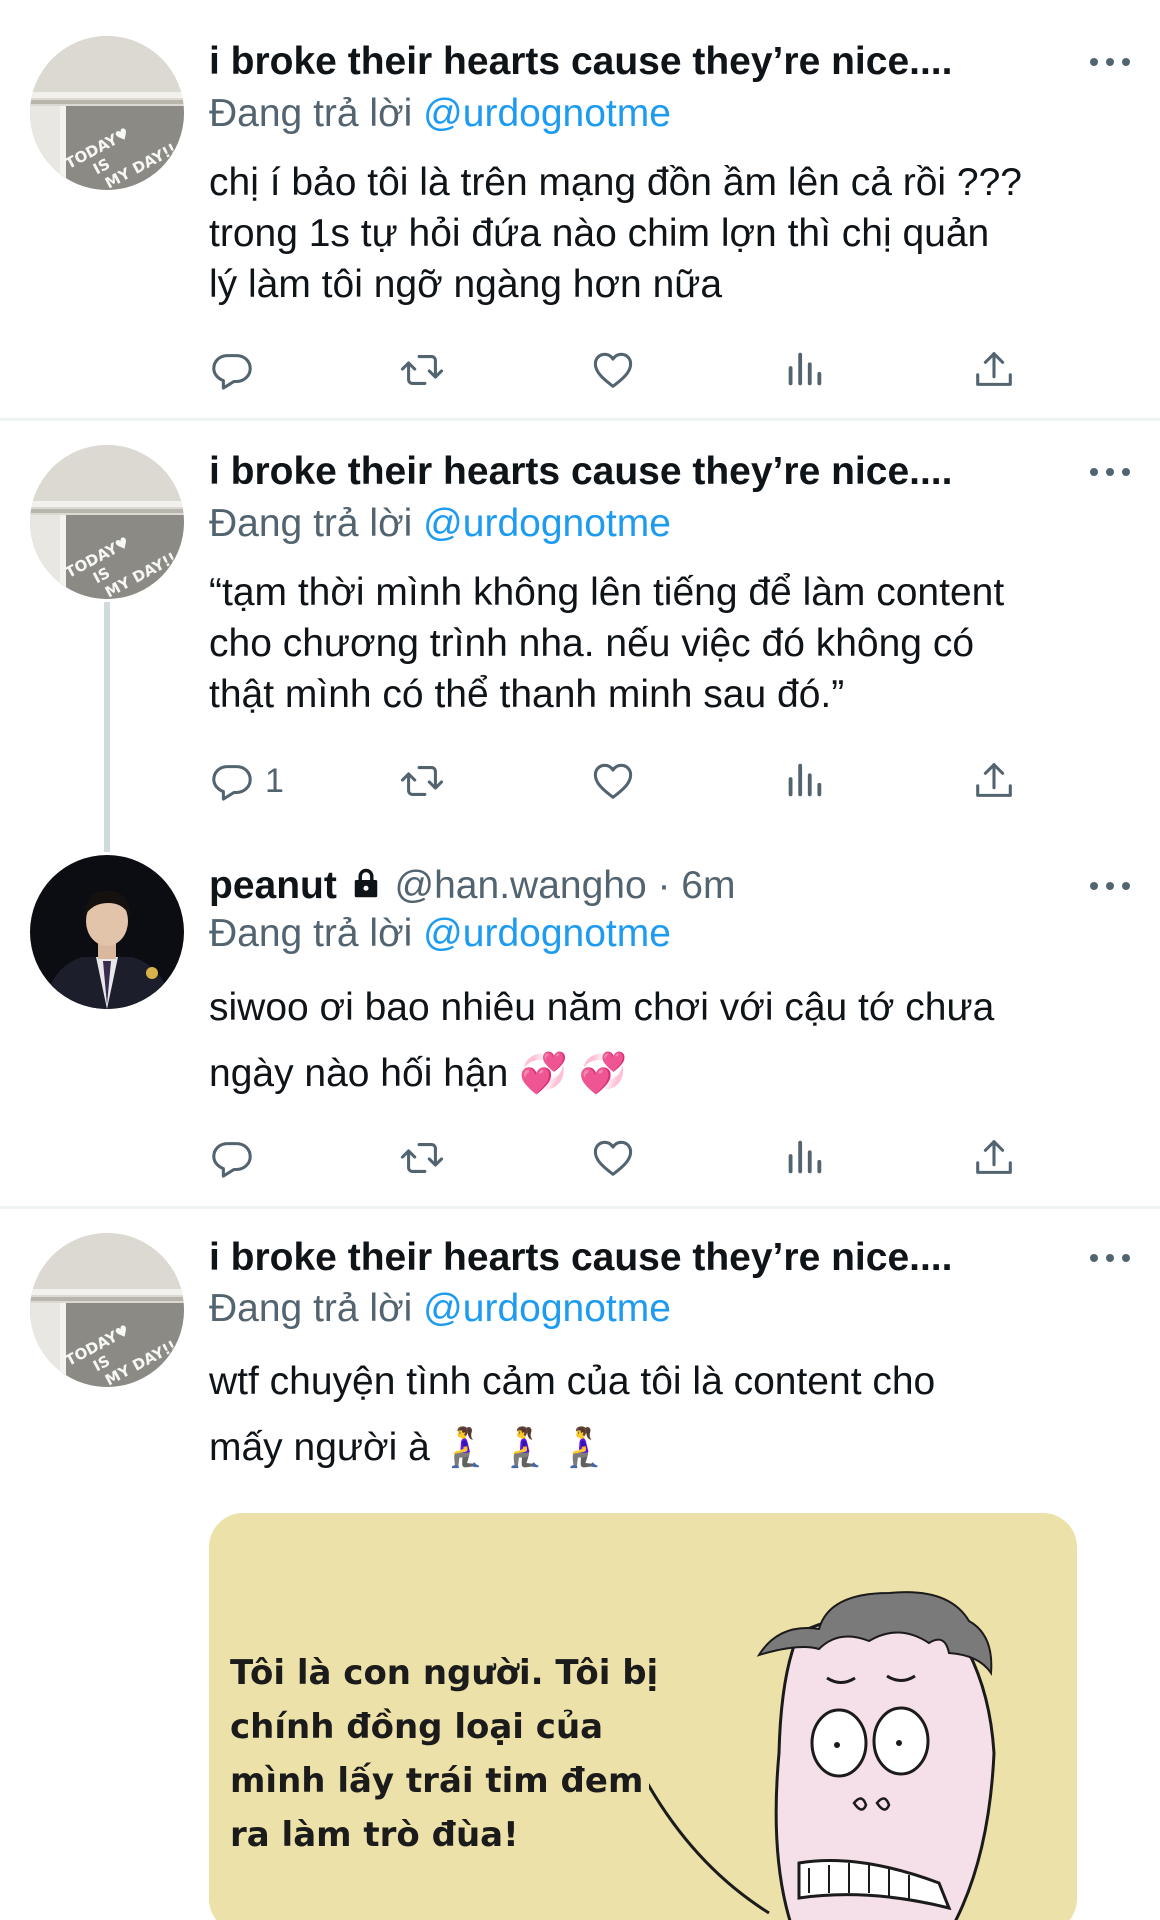 Image resolution: width=1160 pixels, height=1920 pixels. Describe the element at coordinates (466, 284) in the screenshot. I see `tweet-text-line: lý làm tôi ngỡ ngàng hơn nữa` at that location.